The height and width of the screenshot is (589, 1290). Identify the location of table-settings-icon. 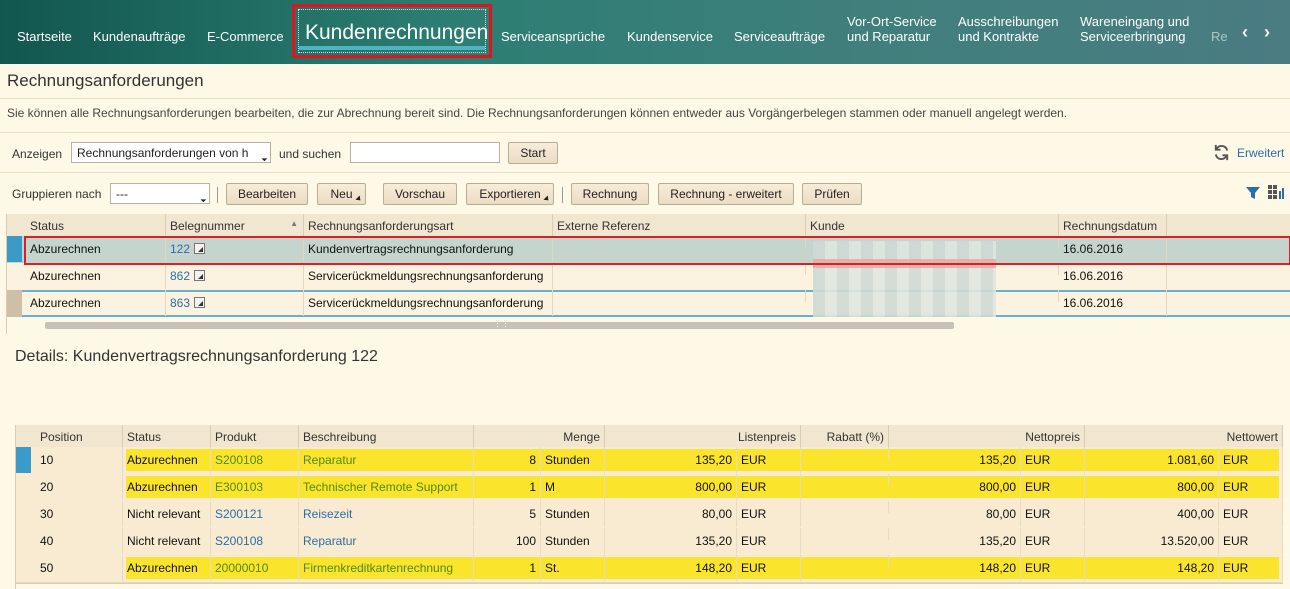
(1277, 194).